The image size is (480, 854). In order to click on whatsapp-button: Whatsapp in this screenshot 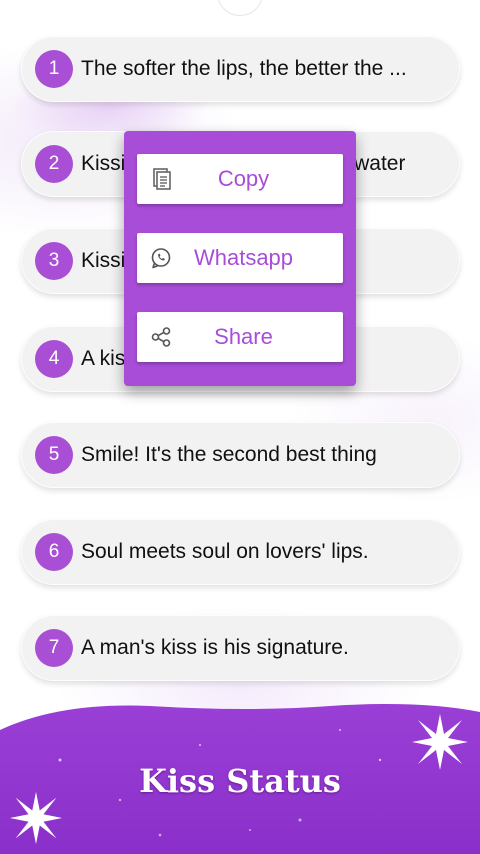, I will do `click(240, 258)`.